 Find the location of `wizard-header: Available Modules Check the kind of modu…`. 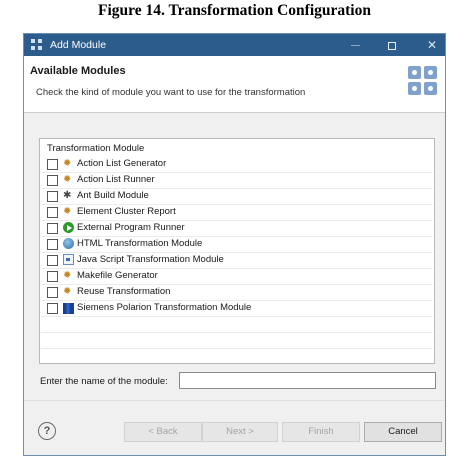

wizard-header: Available Modules Check the kind of modu… is located at coordinates (234, 84).